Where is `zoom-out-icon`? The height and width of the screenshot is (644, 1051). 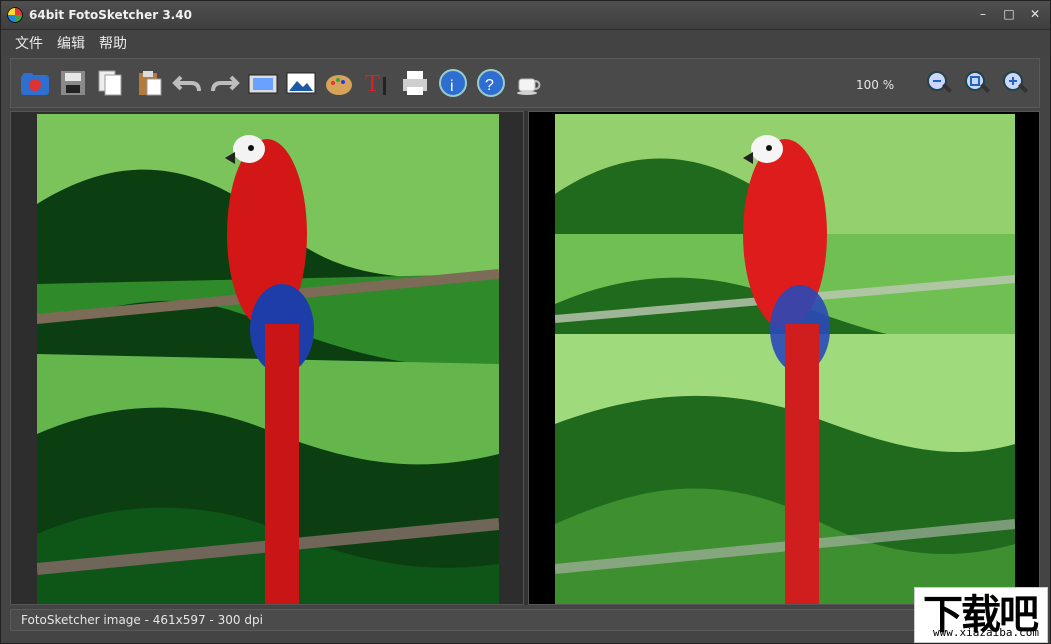 zoom-out-icon is located at coordinates (939, 83).